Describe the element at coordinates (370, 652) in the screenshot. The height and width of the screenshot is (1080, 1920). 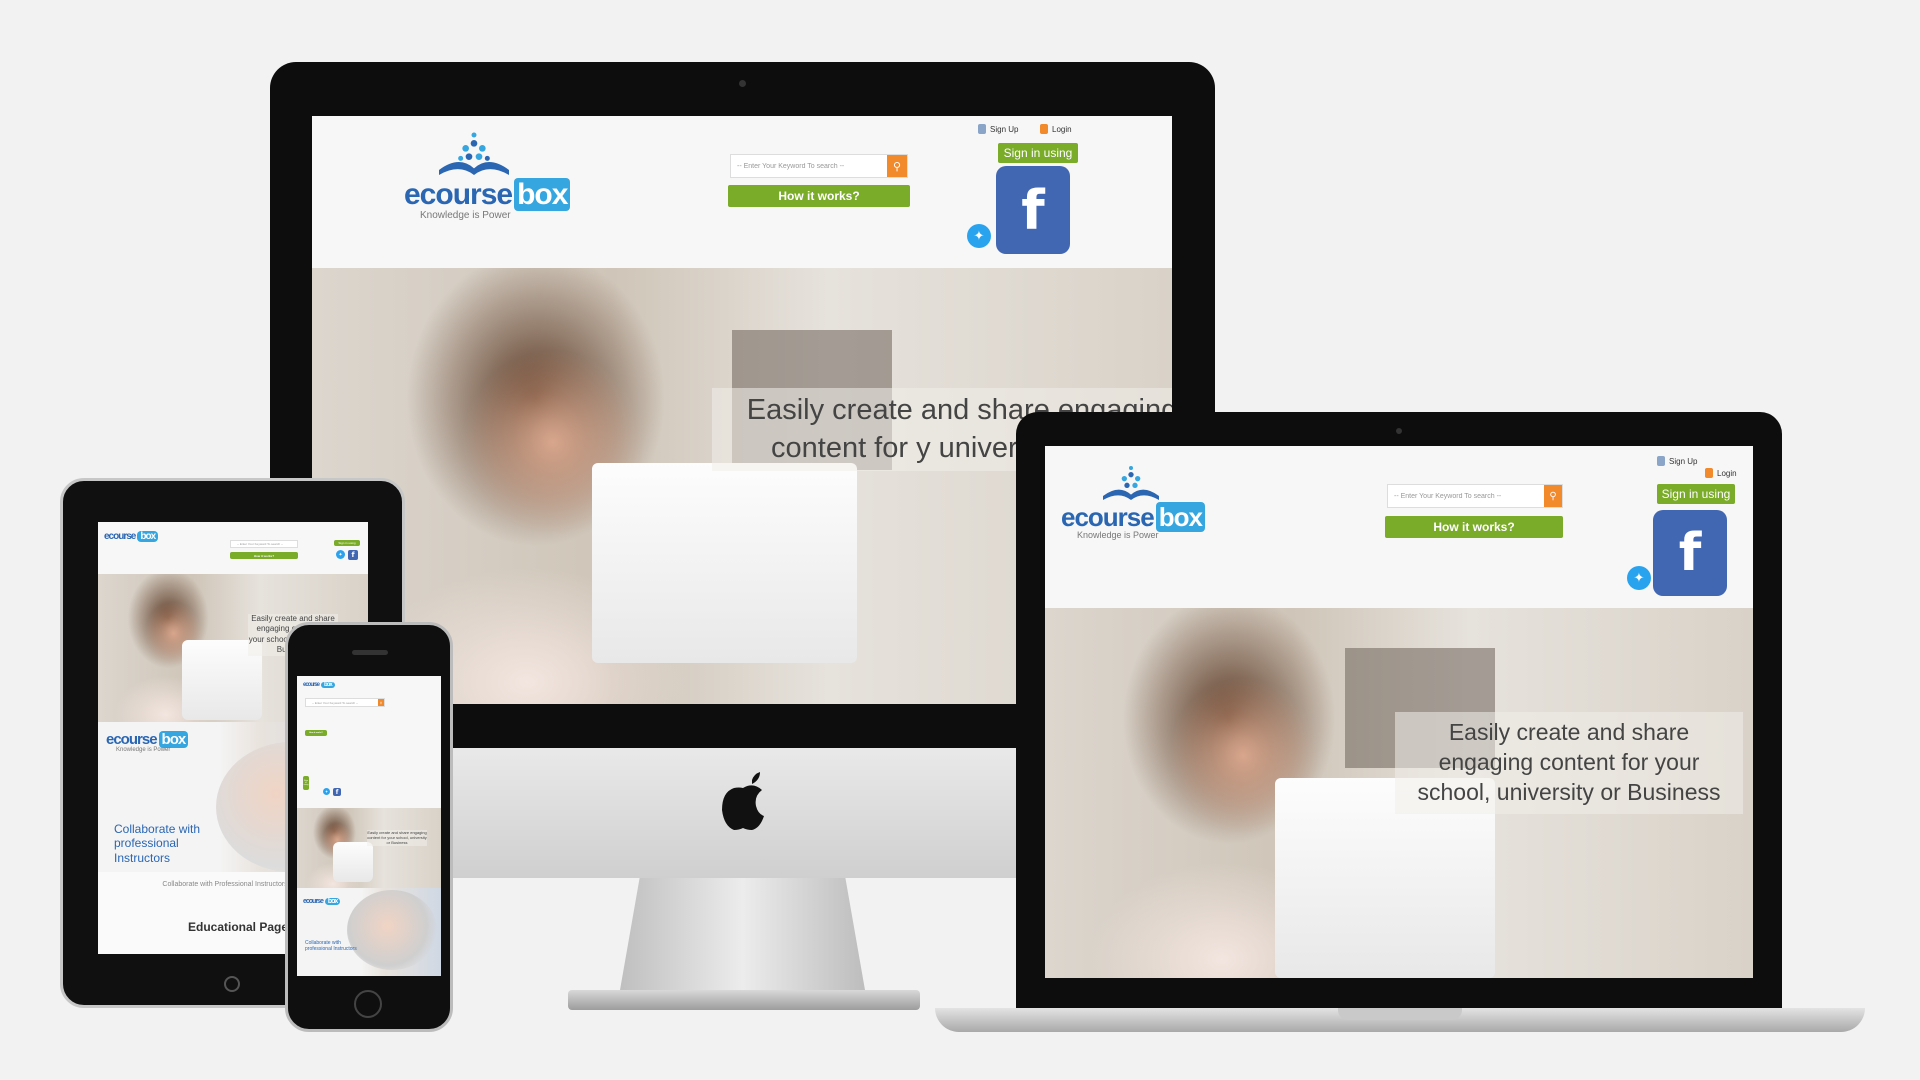
I see `iphone-speaker` at that location.